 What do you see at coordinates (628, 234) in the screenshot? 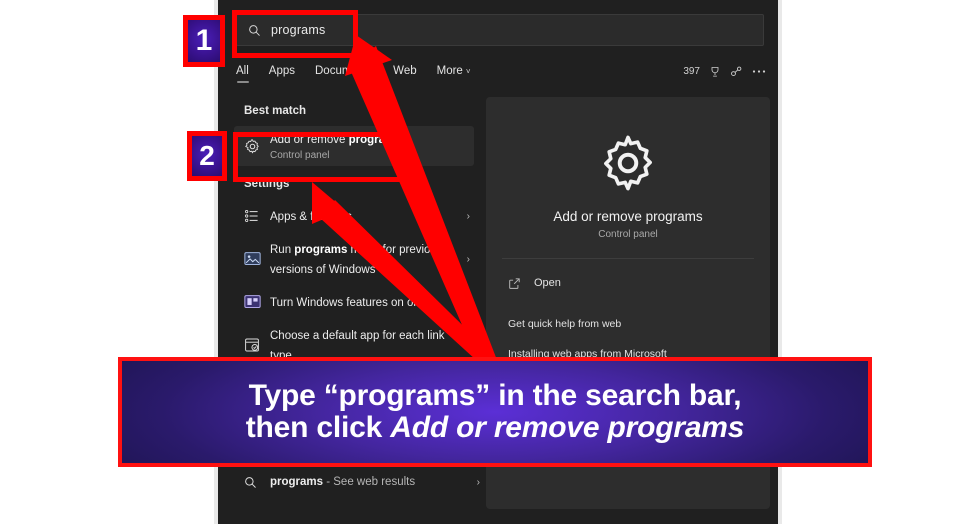
I see `preview-subtitle: Control panel` at bounding box center [628, 234].